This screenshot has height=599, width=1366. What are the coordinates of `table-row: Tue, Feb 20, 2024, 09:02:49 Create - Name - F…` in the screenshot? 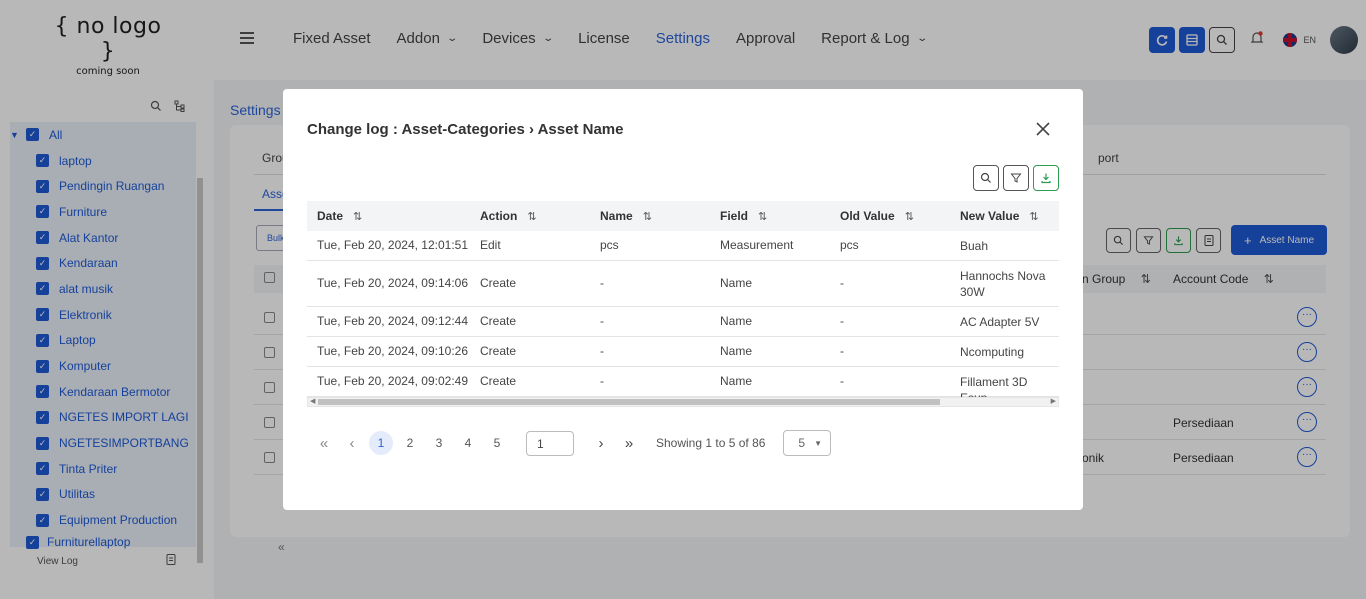 It's located at (683, 386).